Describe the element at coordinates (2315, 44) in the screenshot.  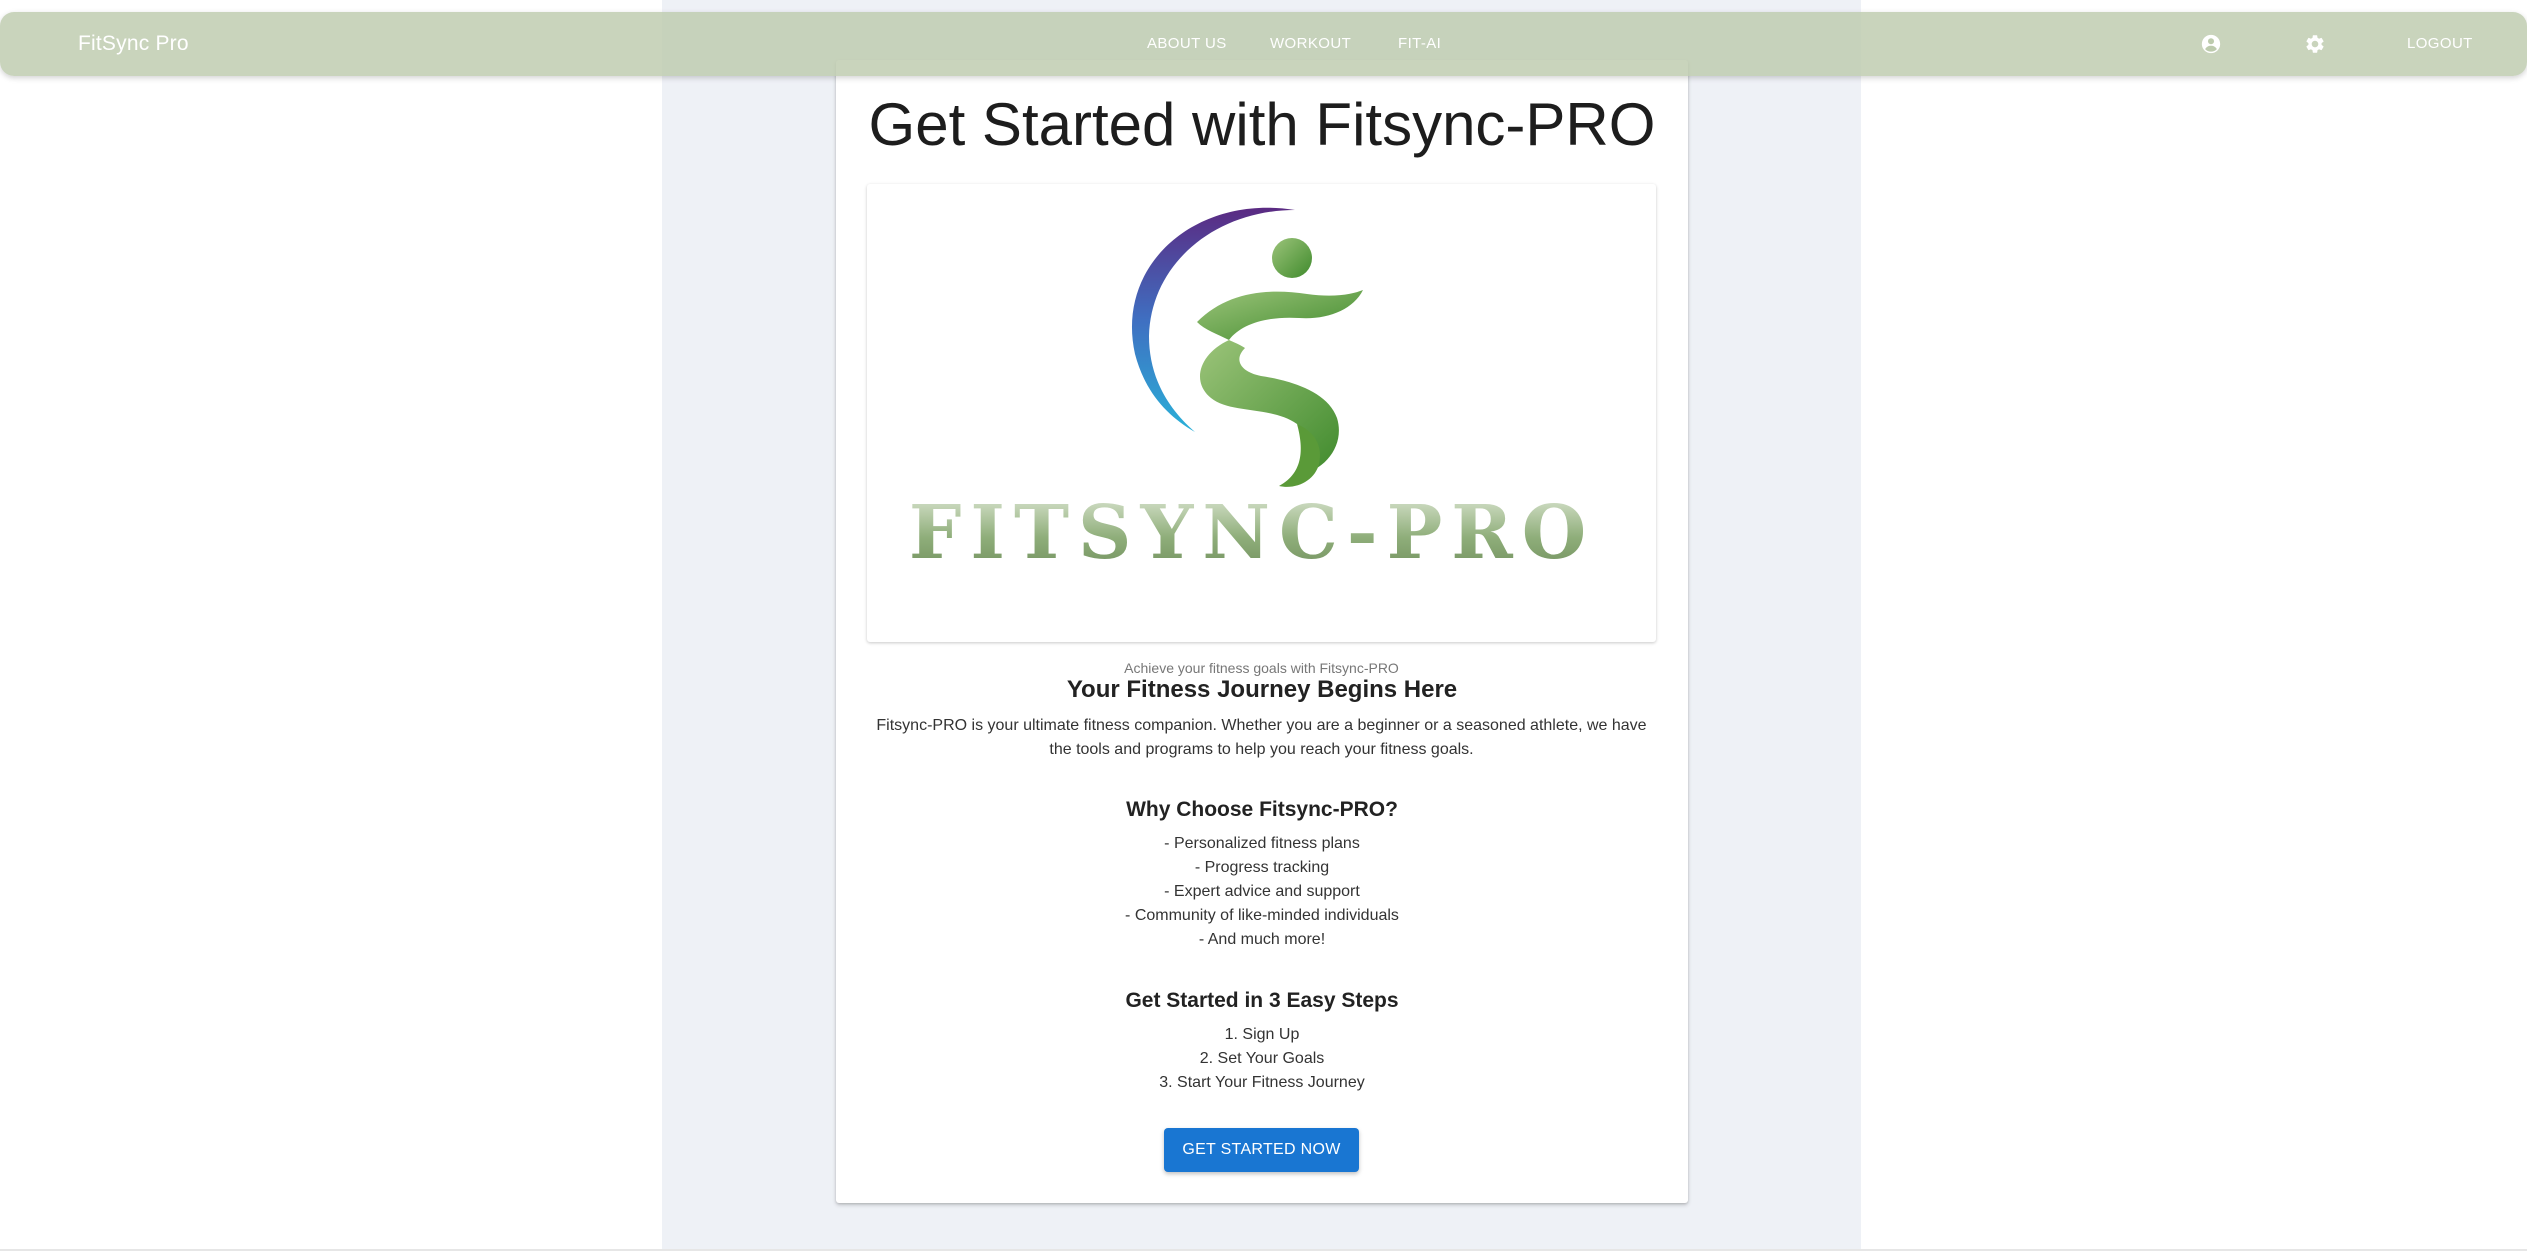
I see `gear-icon` at that location.